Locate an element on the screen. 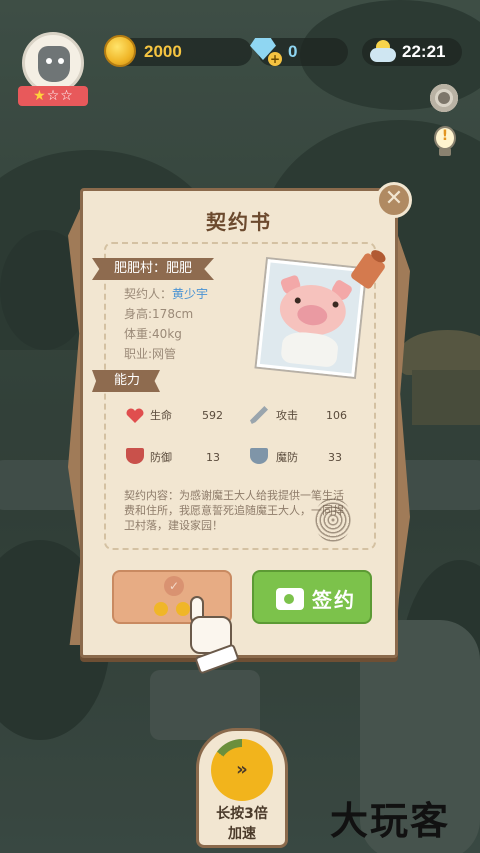 This screenshot has width=480, height=853. night-weather-icon is located at coordinates (383, 52).